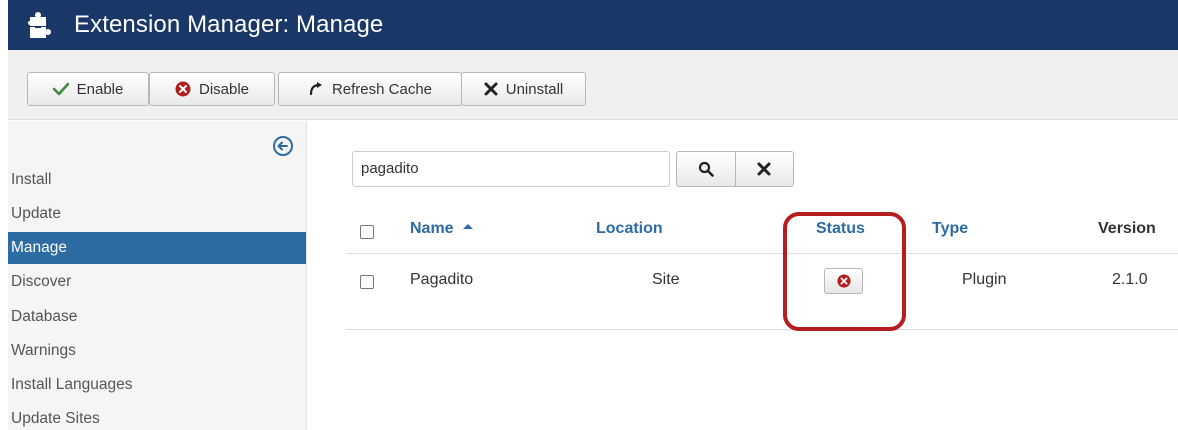  Describe the element at coordinates (367, 232) in the screenshot. I see `select-all-checkbox` at that location.